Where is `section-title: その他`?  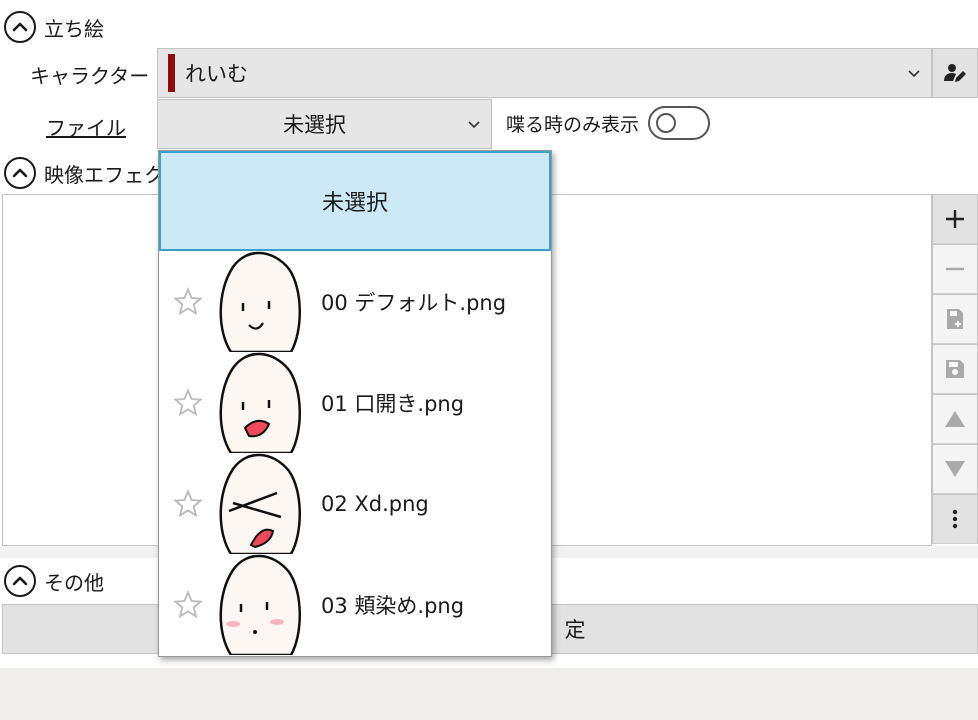 section-title: その他 is located at coordinates (74, 582).